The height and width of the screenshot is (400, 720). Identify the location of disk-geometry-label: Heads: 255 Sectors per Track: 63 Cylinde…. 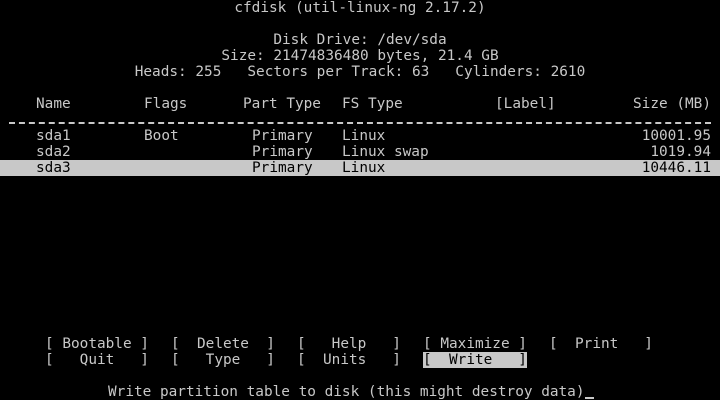
(360, 72).